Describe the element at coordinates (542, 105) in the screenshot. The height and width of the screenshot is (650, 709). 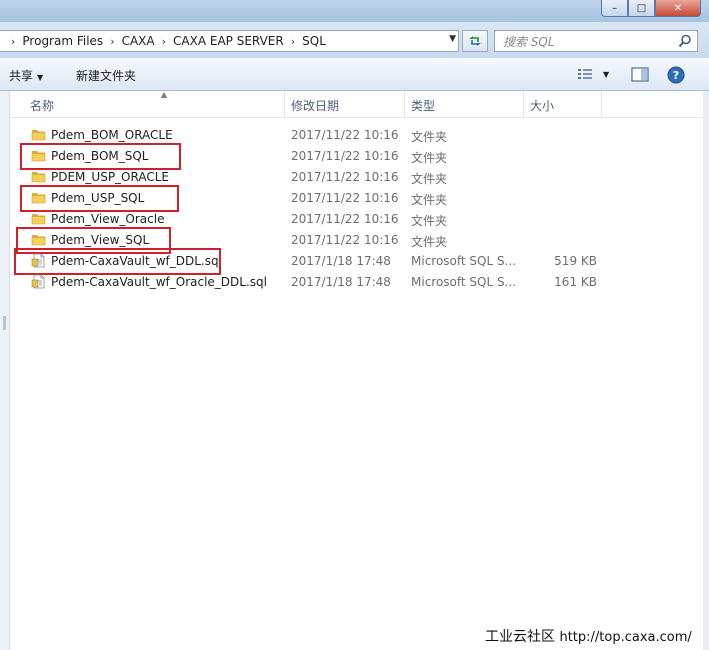
I see `column-size: 大小` at that location.